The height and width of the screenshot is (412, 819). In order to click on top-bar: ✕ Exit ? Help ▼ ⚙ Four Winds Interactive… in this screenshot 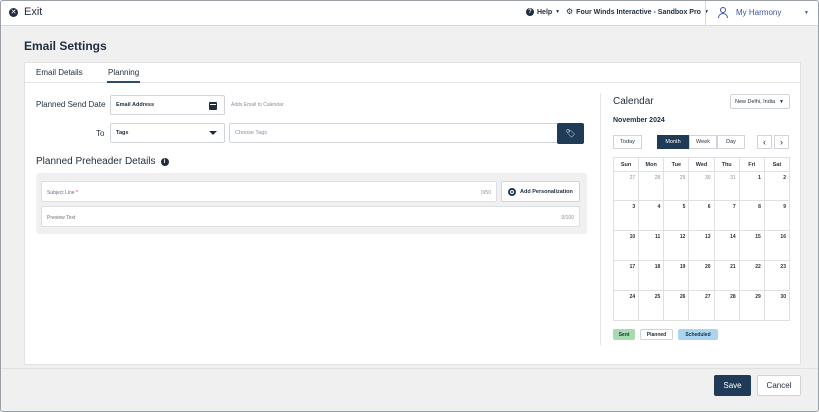, I will do `click(409, 13)`.